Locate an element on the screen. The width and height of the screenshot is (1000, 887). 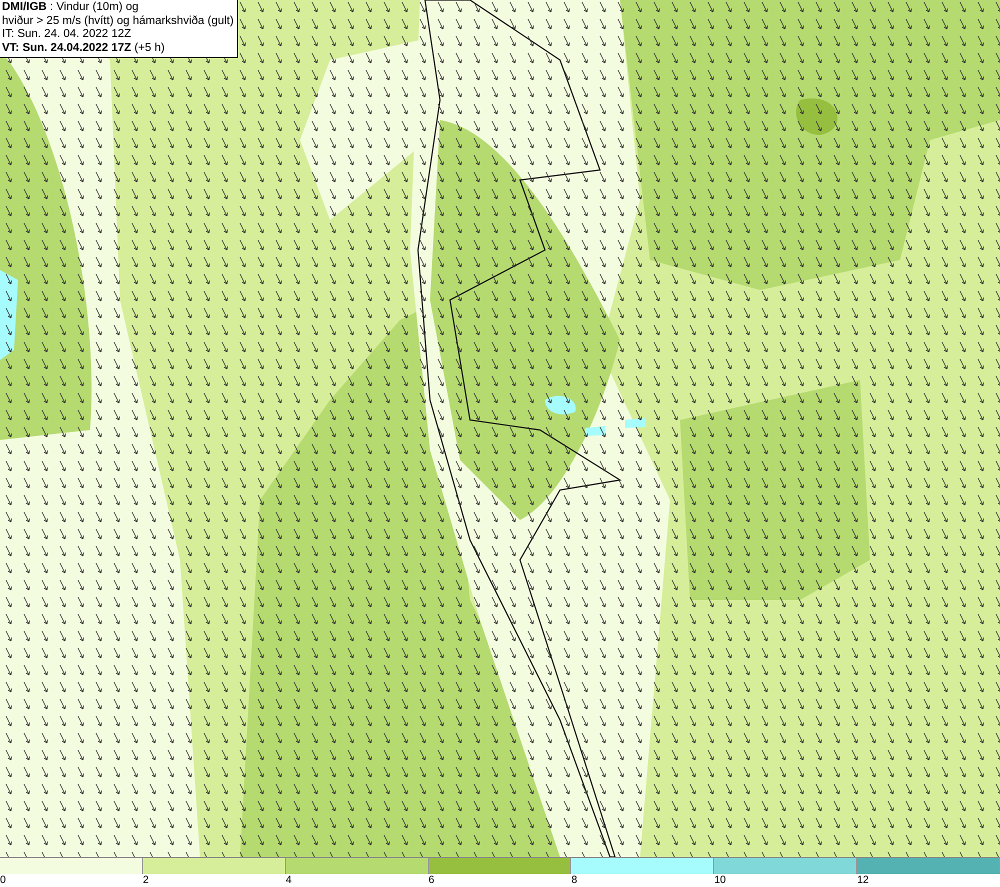
legend-tick-label: 8 is located at coordinates (574, 880).